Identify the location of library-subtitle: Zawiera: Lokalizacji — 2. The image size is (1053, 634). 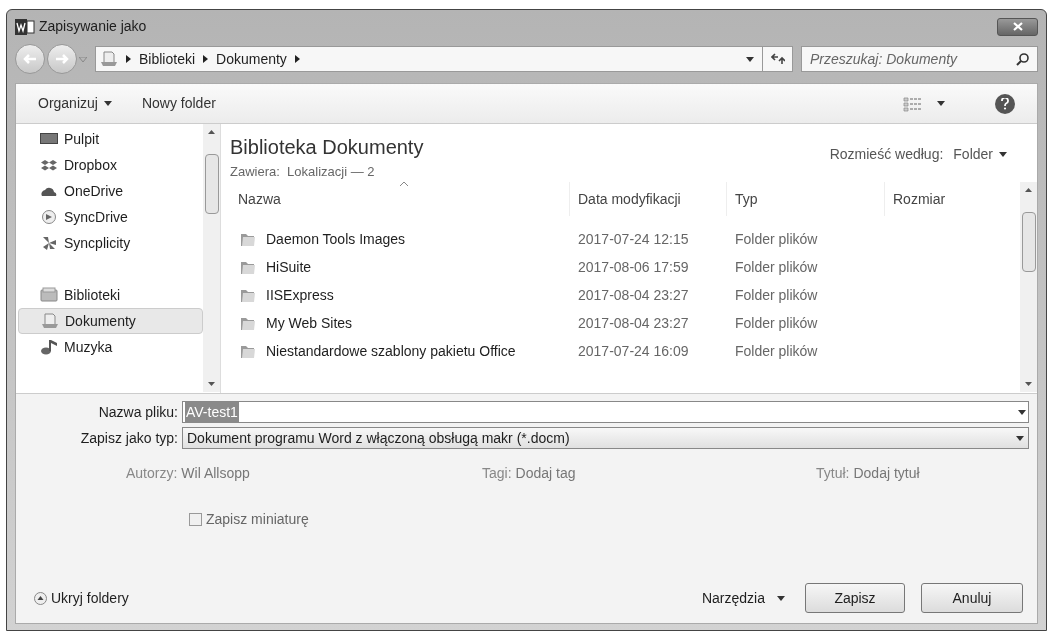
(303, 172).